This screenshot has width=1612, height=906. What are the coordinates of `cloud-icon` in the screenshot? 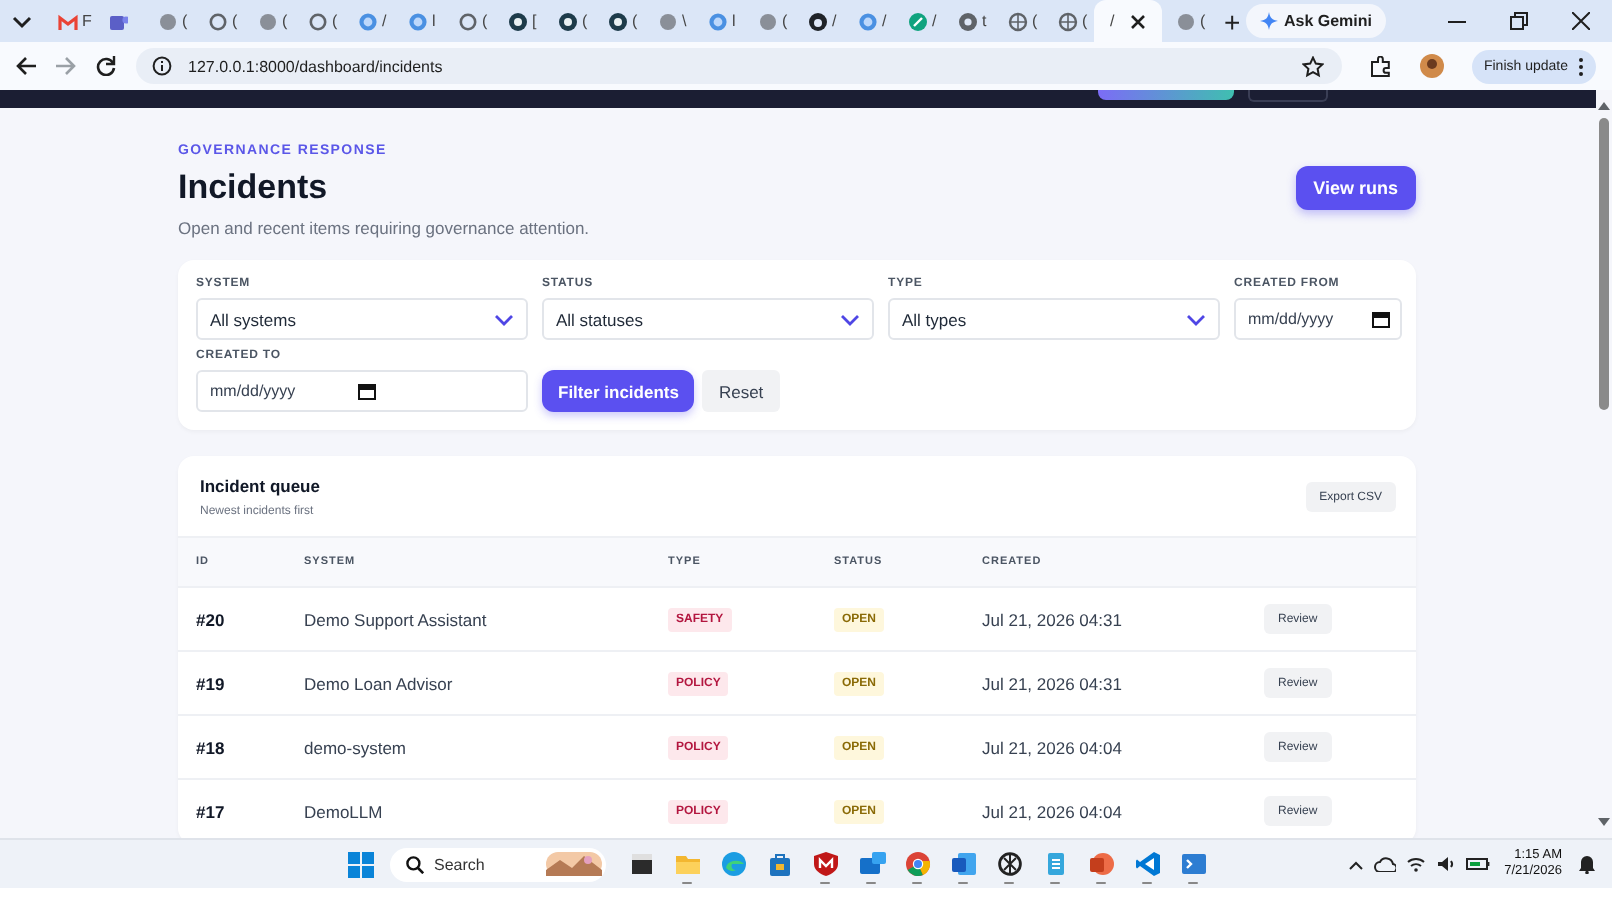 It's located at (1385, 864).